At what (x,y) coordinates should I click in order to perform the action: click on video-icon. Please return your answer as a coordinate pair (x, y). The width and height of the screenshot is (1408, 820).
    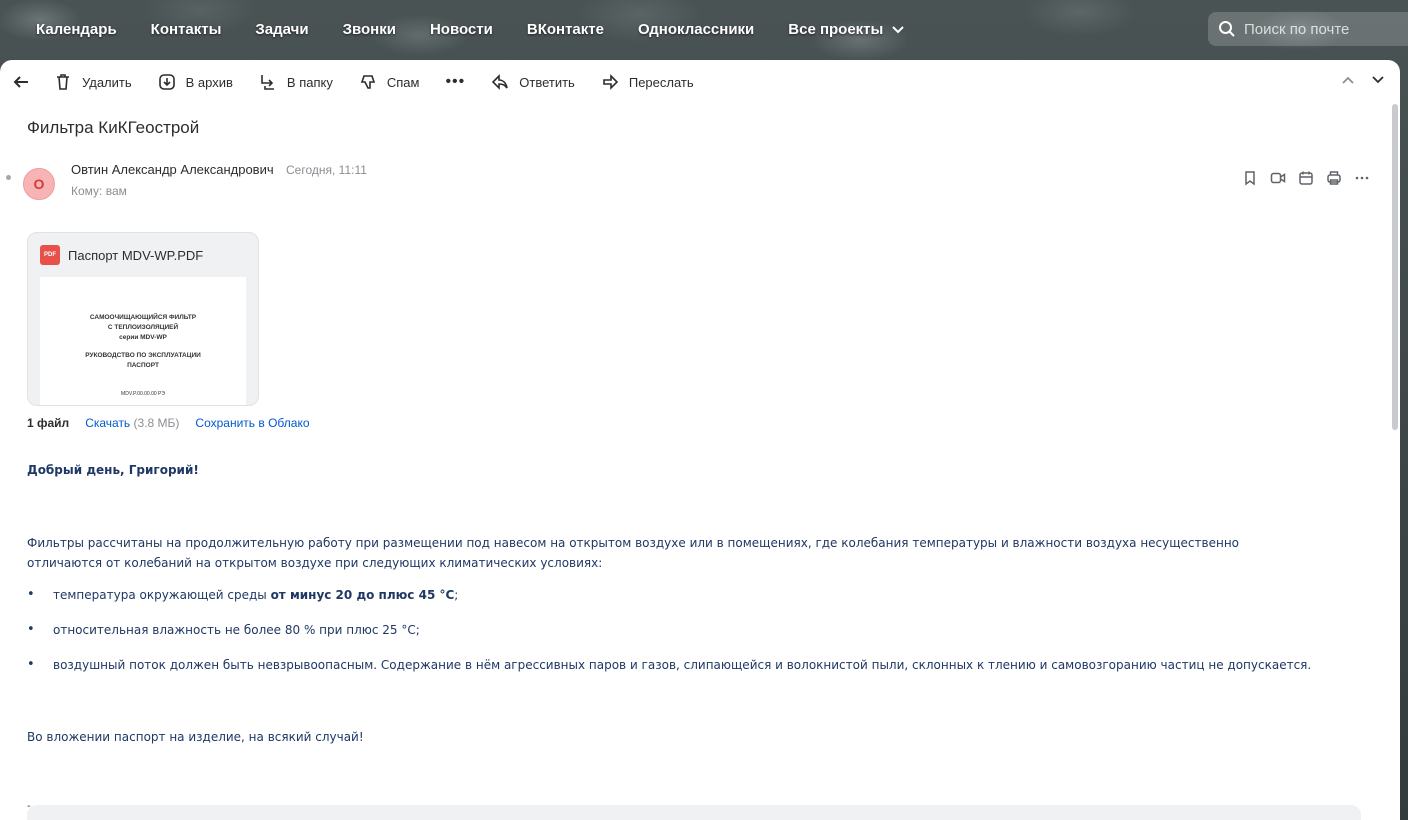
    Looking at the image, I should click on (1278, 178).